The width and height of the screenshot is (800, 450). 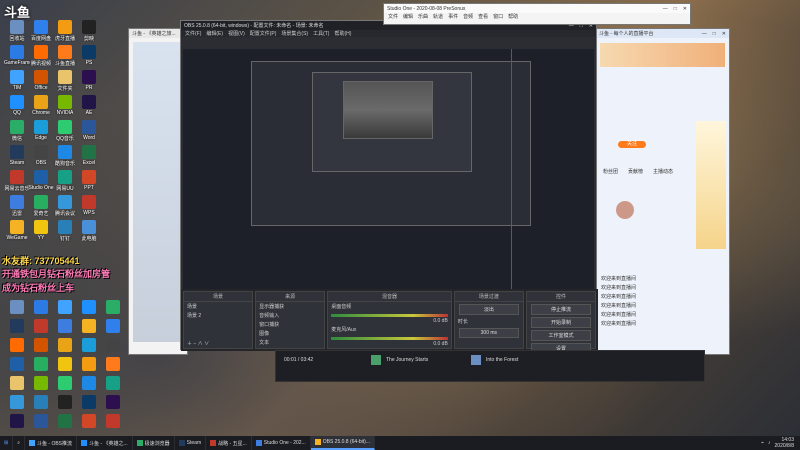 I want to click on desktop-icon: 爱奇艺, so click(x=41, y=206).